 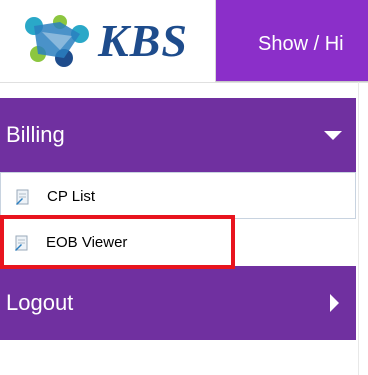 I want to click on logout-label: Logout, so click(x=40, y=302).